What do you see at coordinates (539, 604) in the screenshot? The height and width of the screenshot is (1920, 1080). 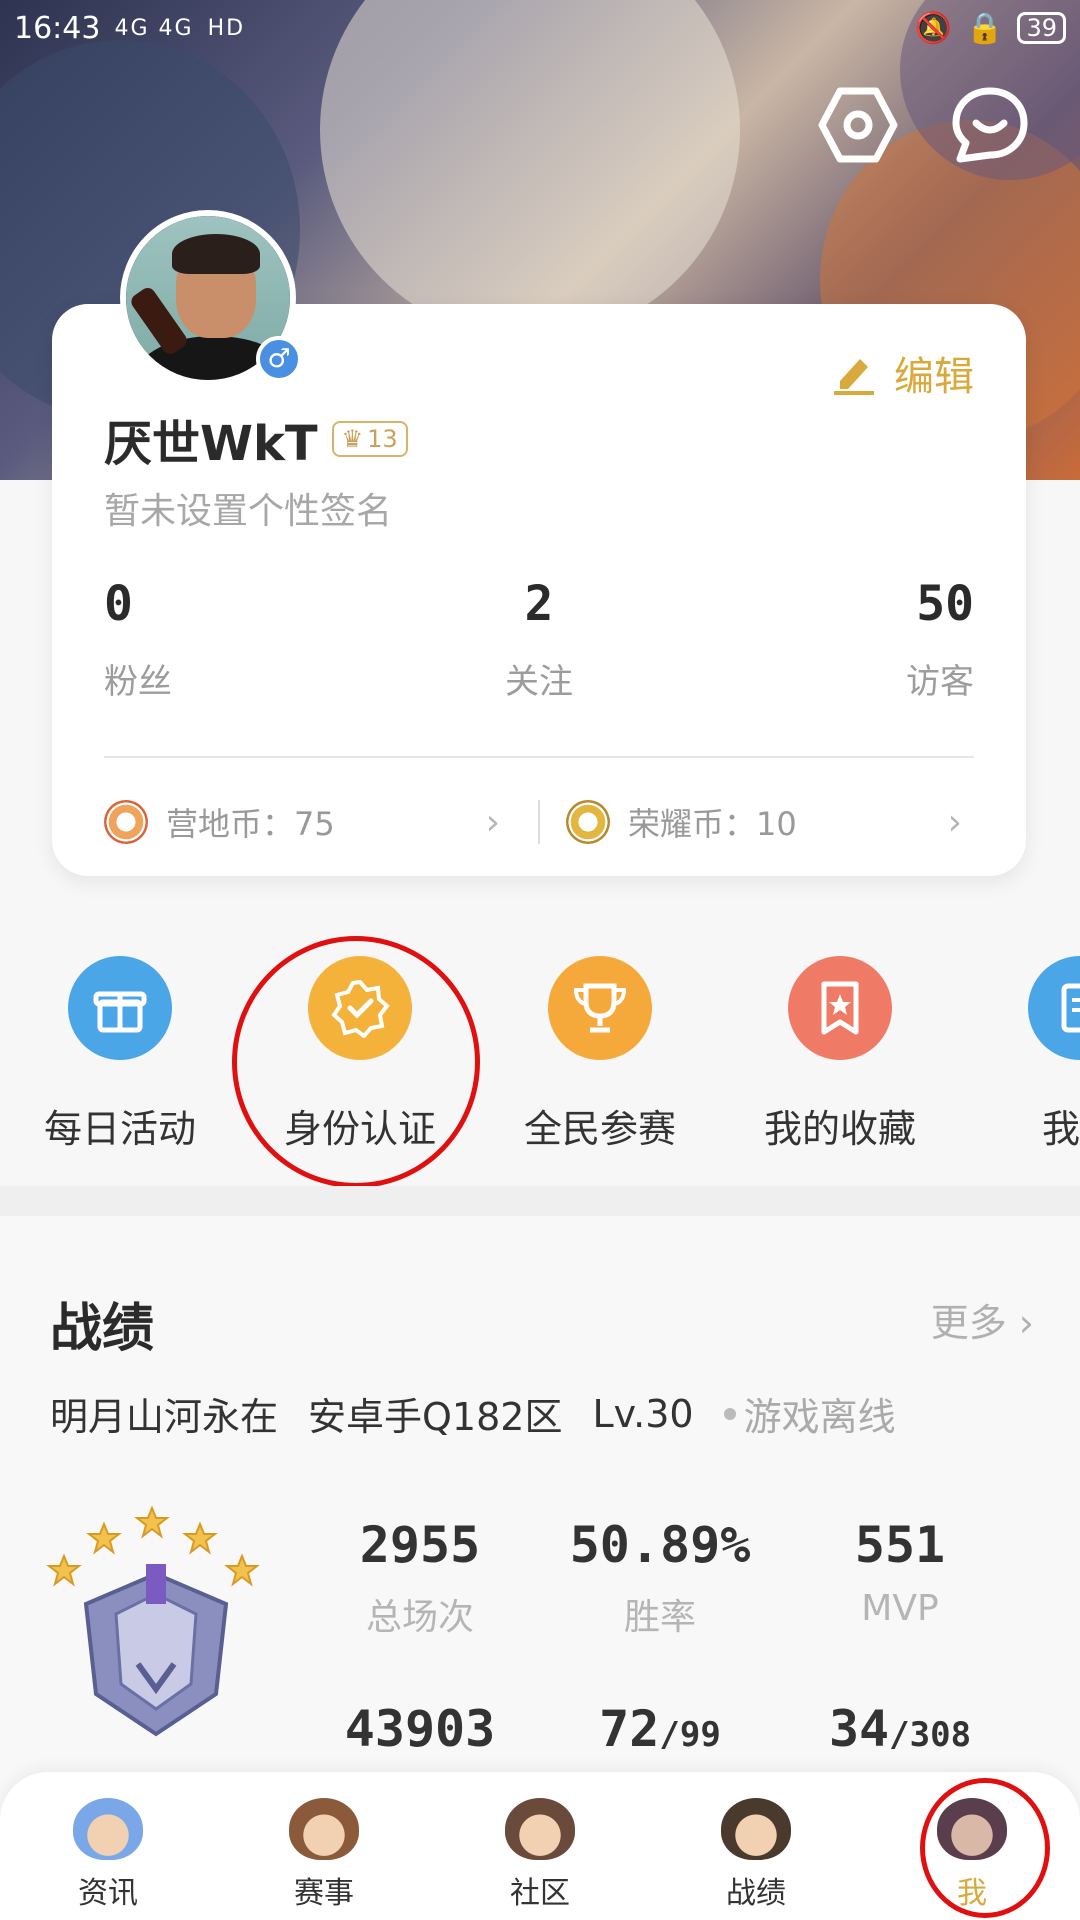 I see `following-count: 2` at bounding box center [539, 604].